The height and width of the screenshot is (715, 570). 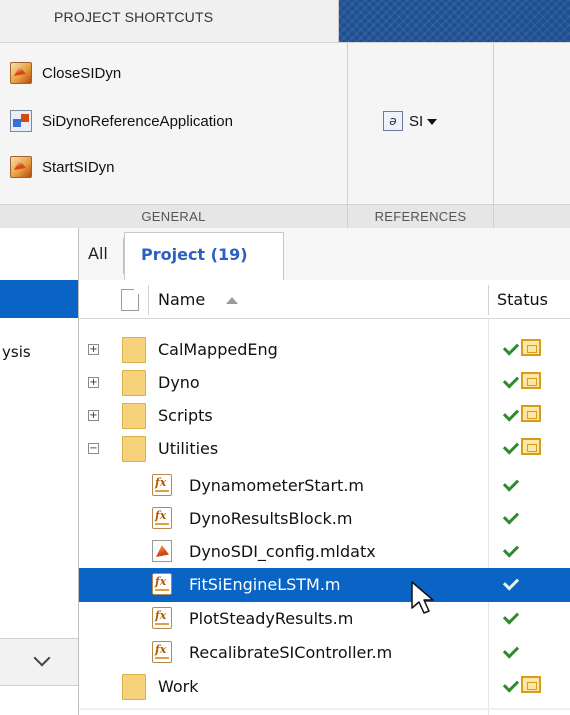 I want to click on shortcut-label: SiDynoReferenceApplication, so click(x=137, y=121).